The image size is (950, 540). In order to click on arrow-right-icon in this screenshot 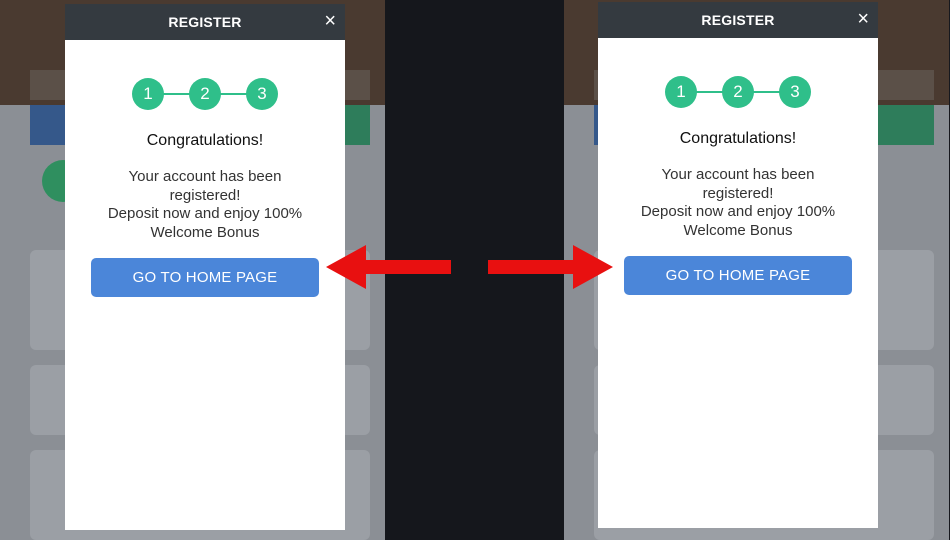, I will do `click(550, 267)`.